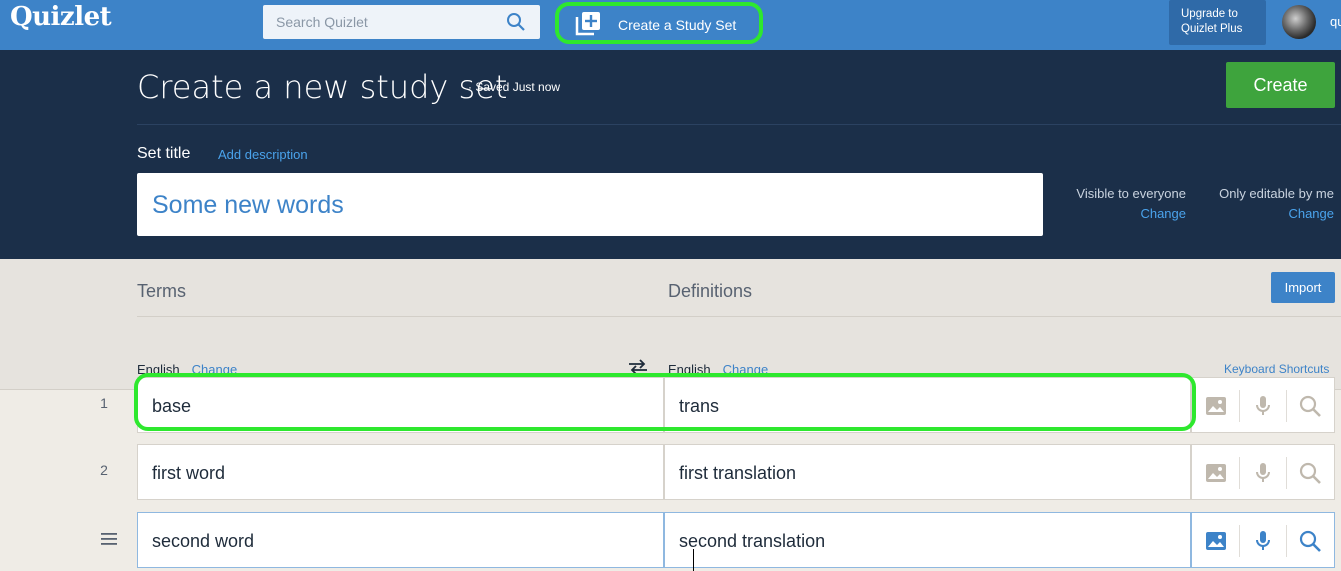  What do you see at coordinates (400, 540) in the screenshot?
I see `term-input: second word` at bounding box center [400, 540].